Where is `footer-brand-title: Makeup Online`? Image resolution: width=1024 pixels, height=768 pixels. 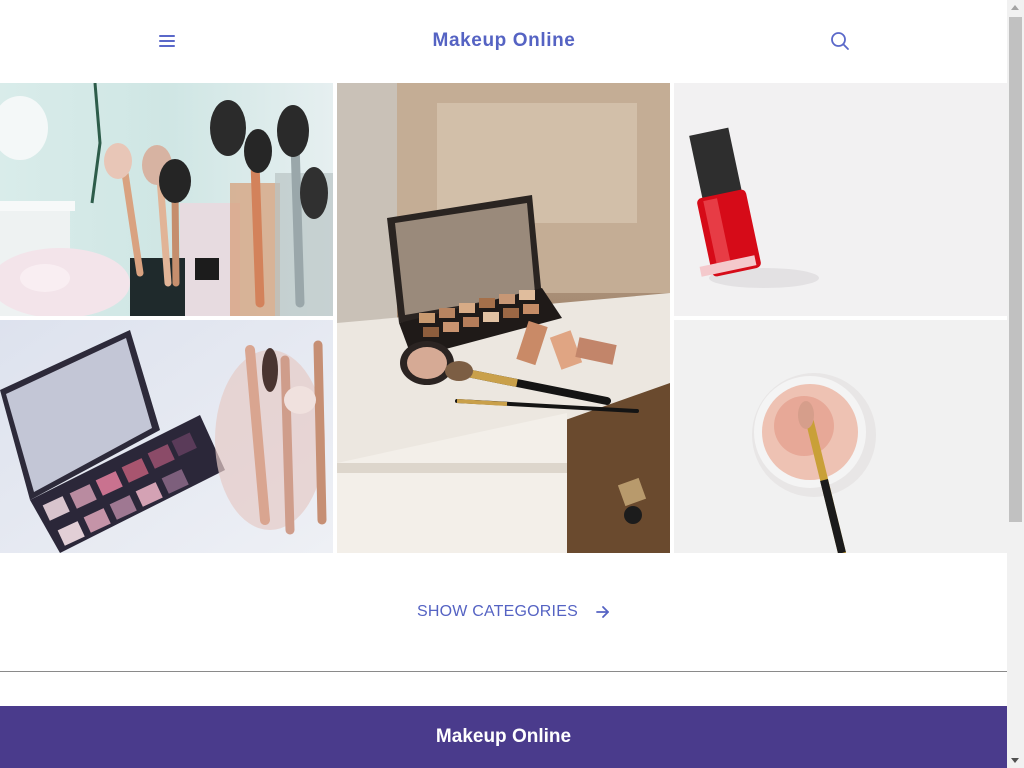 footer-brand-title: Makeup Online is located at coordinates (503, 736).